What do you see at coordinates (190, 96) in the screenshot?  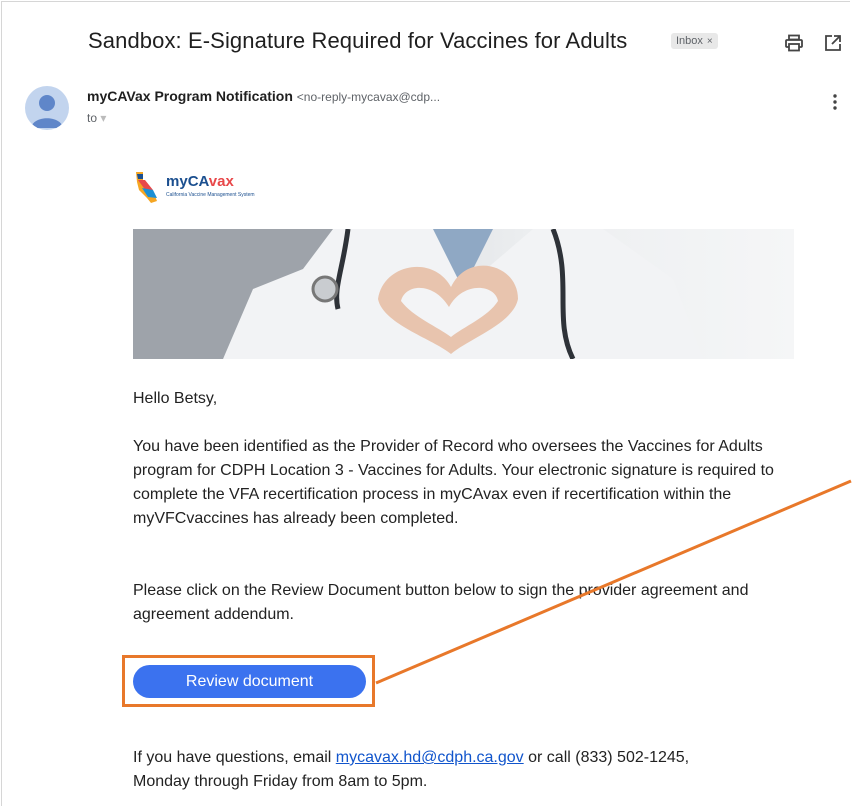 I see `sender-name: myCAVax Program Notification` at bounding box center [190, 96].